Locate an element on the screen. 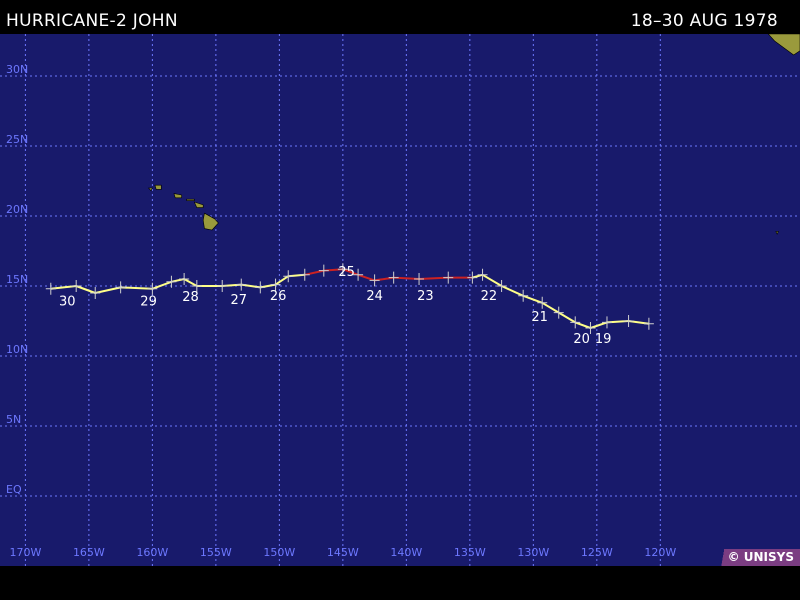 Image resolution: width=800 pixels, height=600 pixels. header: HURRICANE-2 JOHN 18–30 AUG 1978 is located at coordinates (400, 17).